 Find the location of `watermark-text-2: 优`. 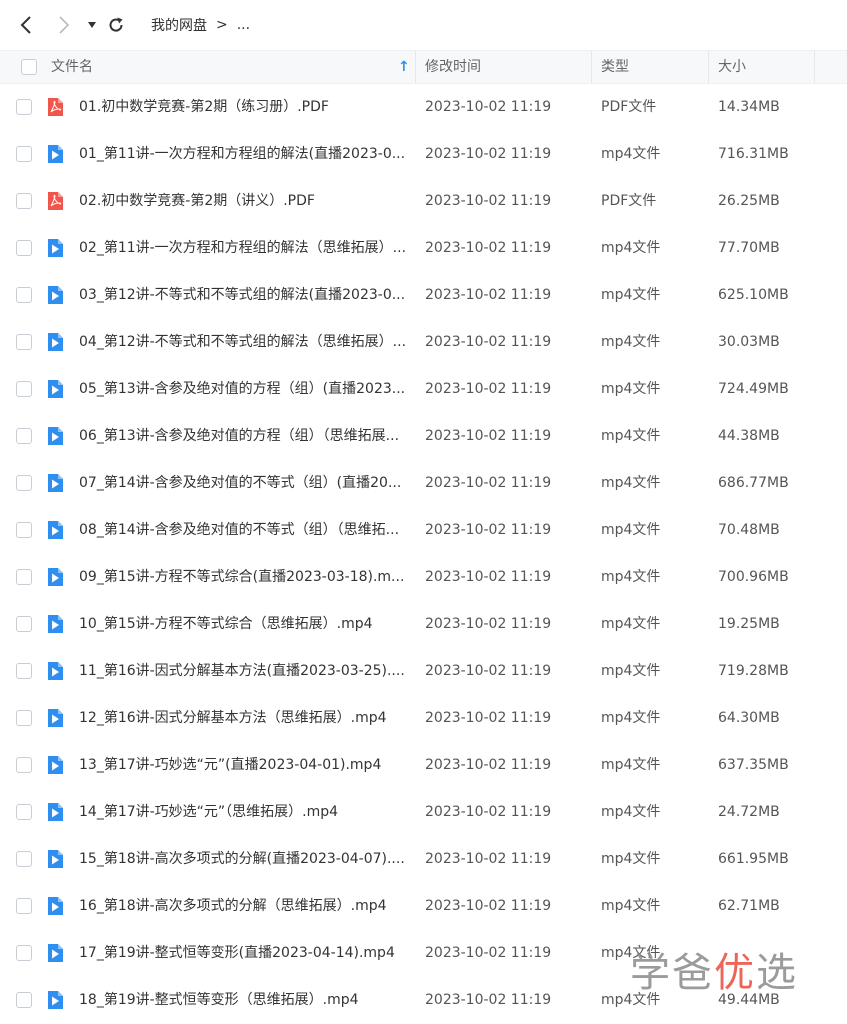

watermark-text-2: 优 is located at coordinates (735, 973).